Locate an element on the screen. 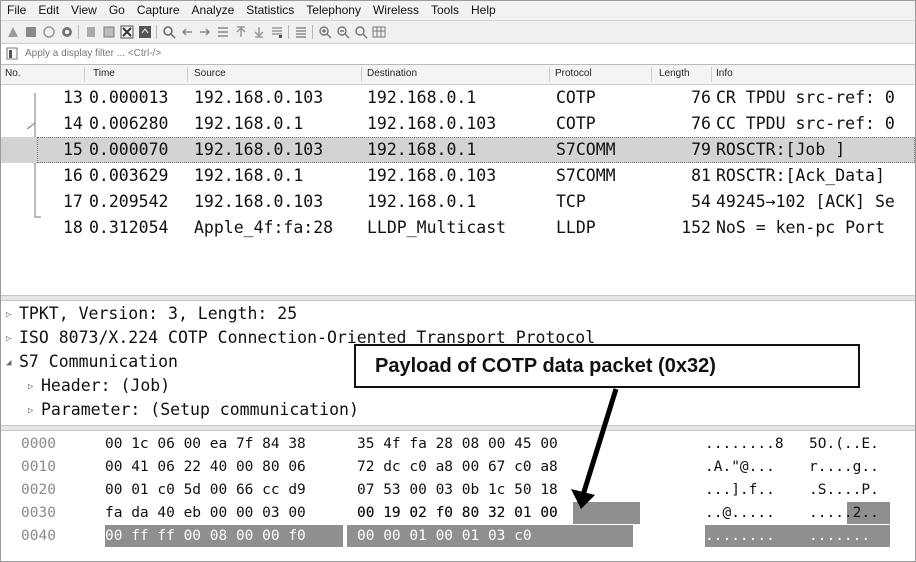 The width and height of the screenshot is (916, 562). display-filter-input is located at coordinates (469, 53).